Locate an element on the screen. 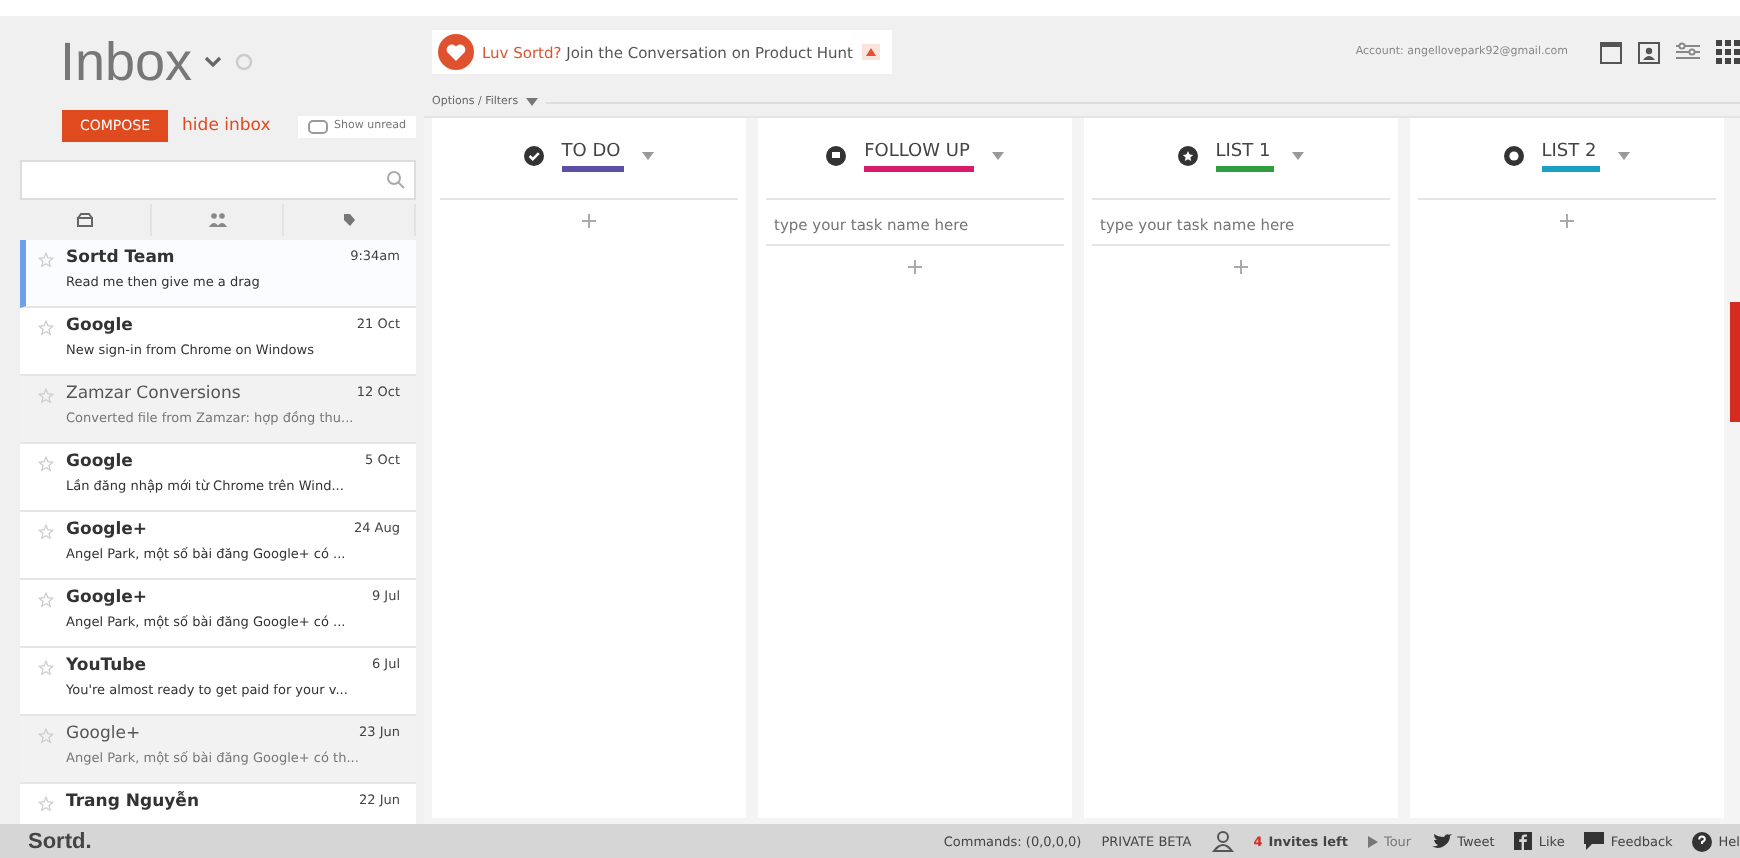 The image size is (1740, 858). email-sender: YouTube is located at coordinates (106, 666).